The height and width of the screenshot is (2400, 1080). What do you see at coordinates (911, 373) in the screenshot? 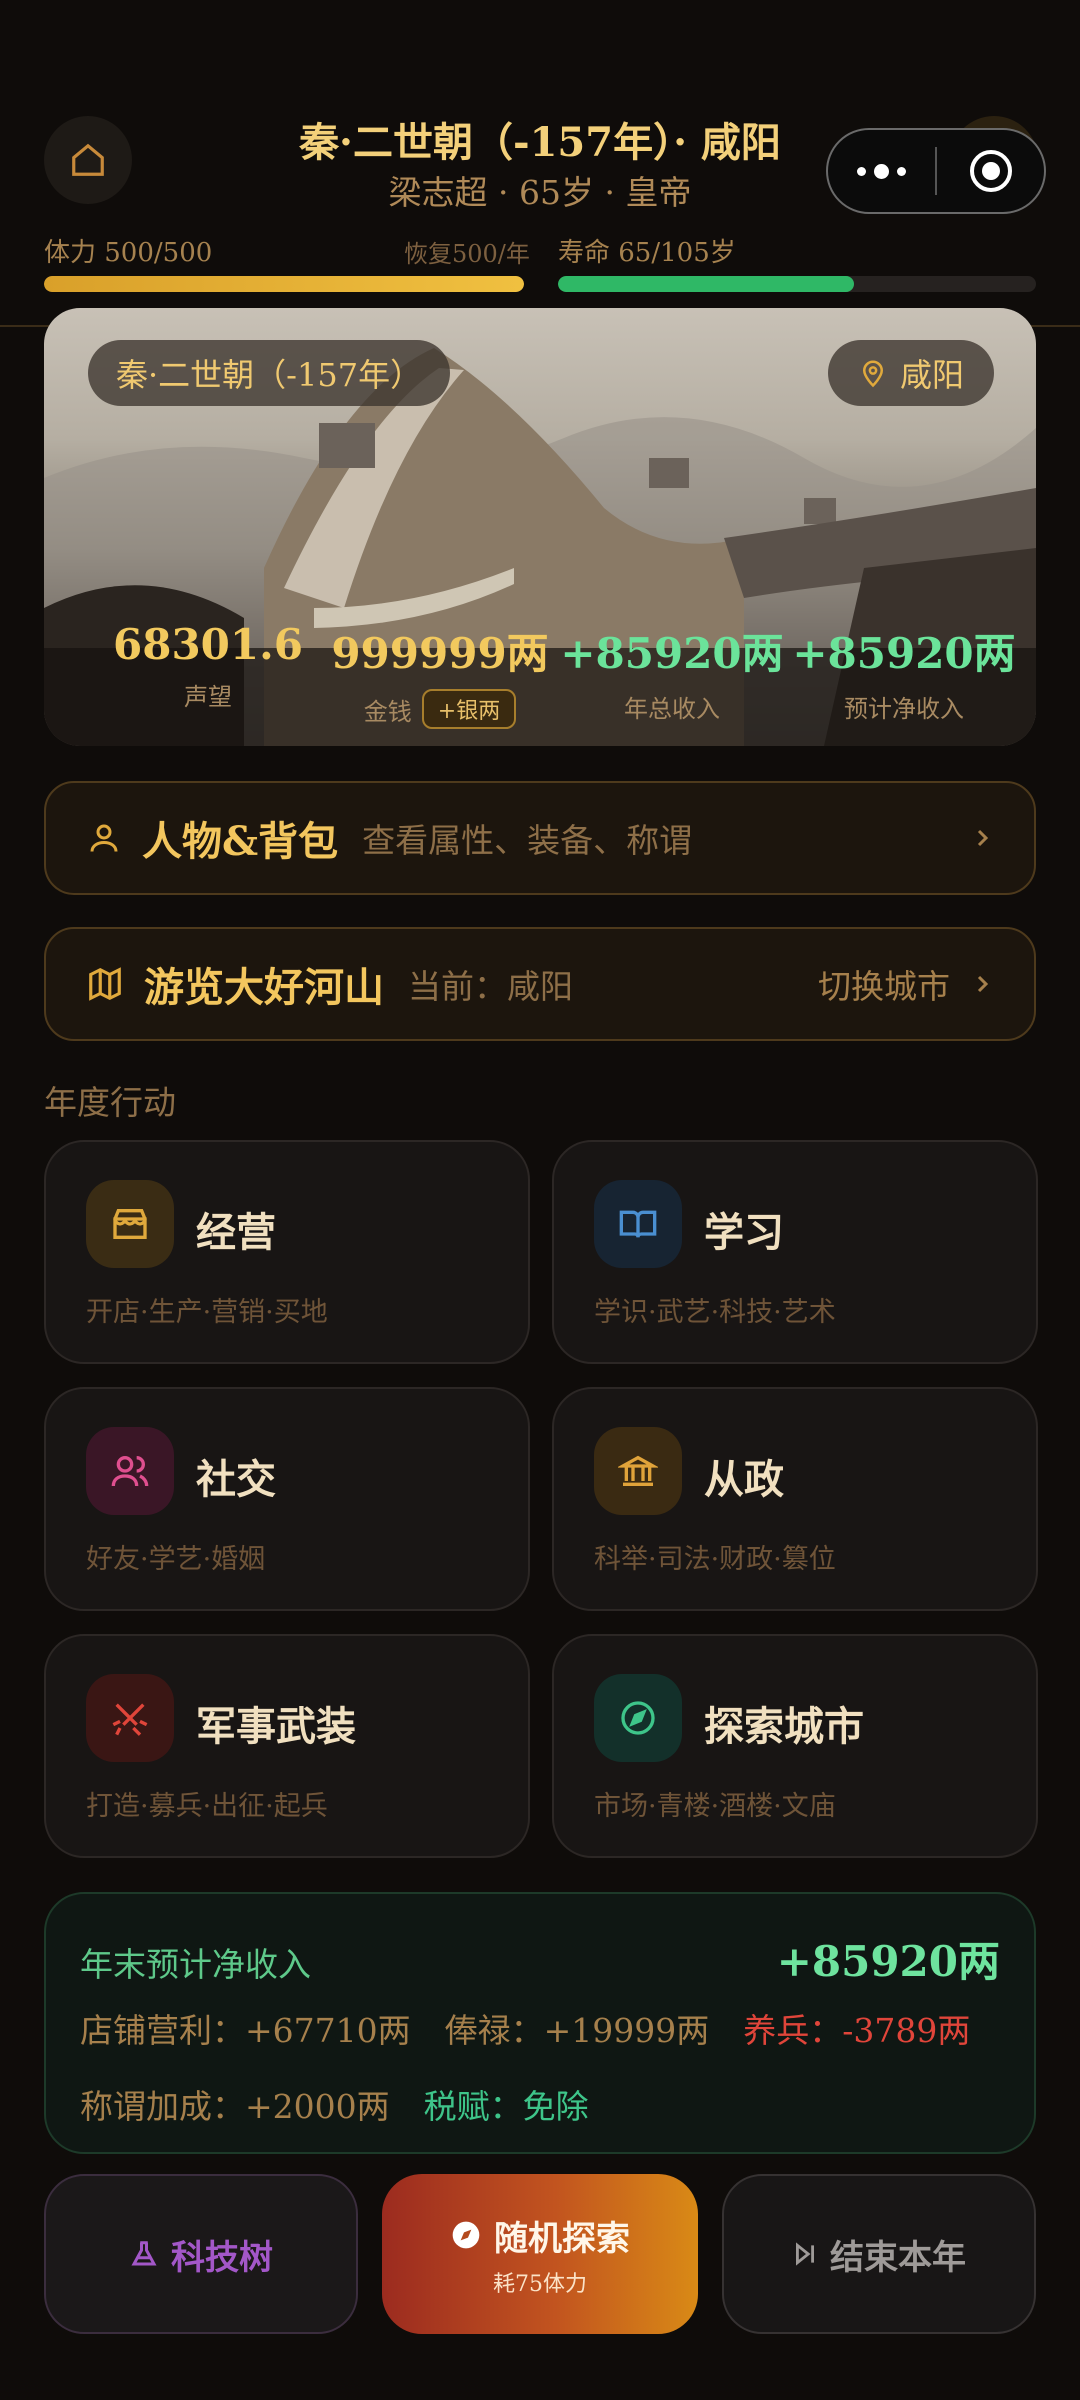
I see `city-pill: 咸阳` at bounding box center [911, 373].